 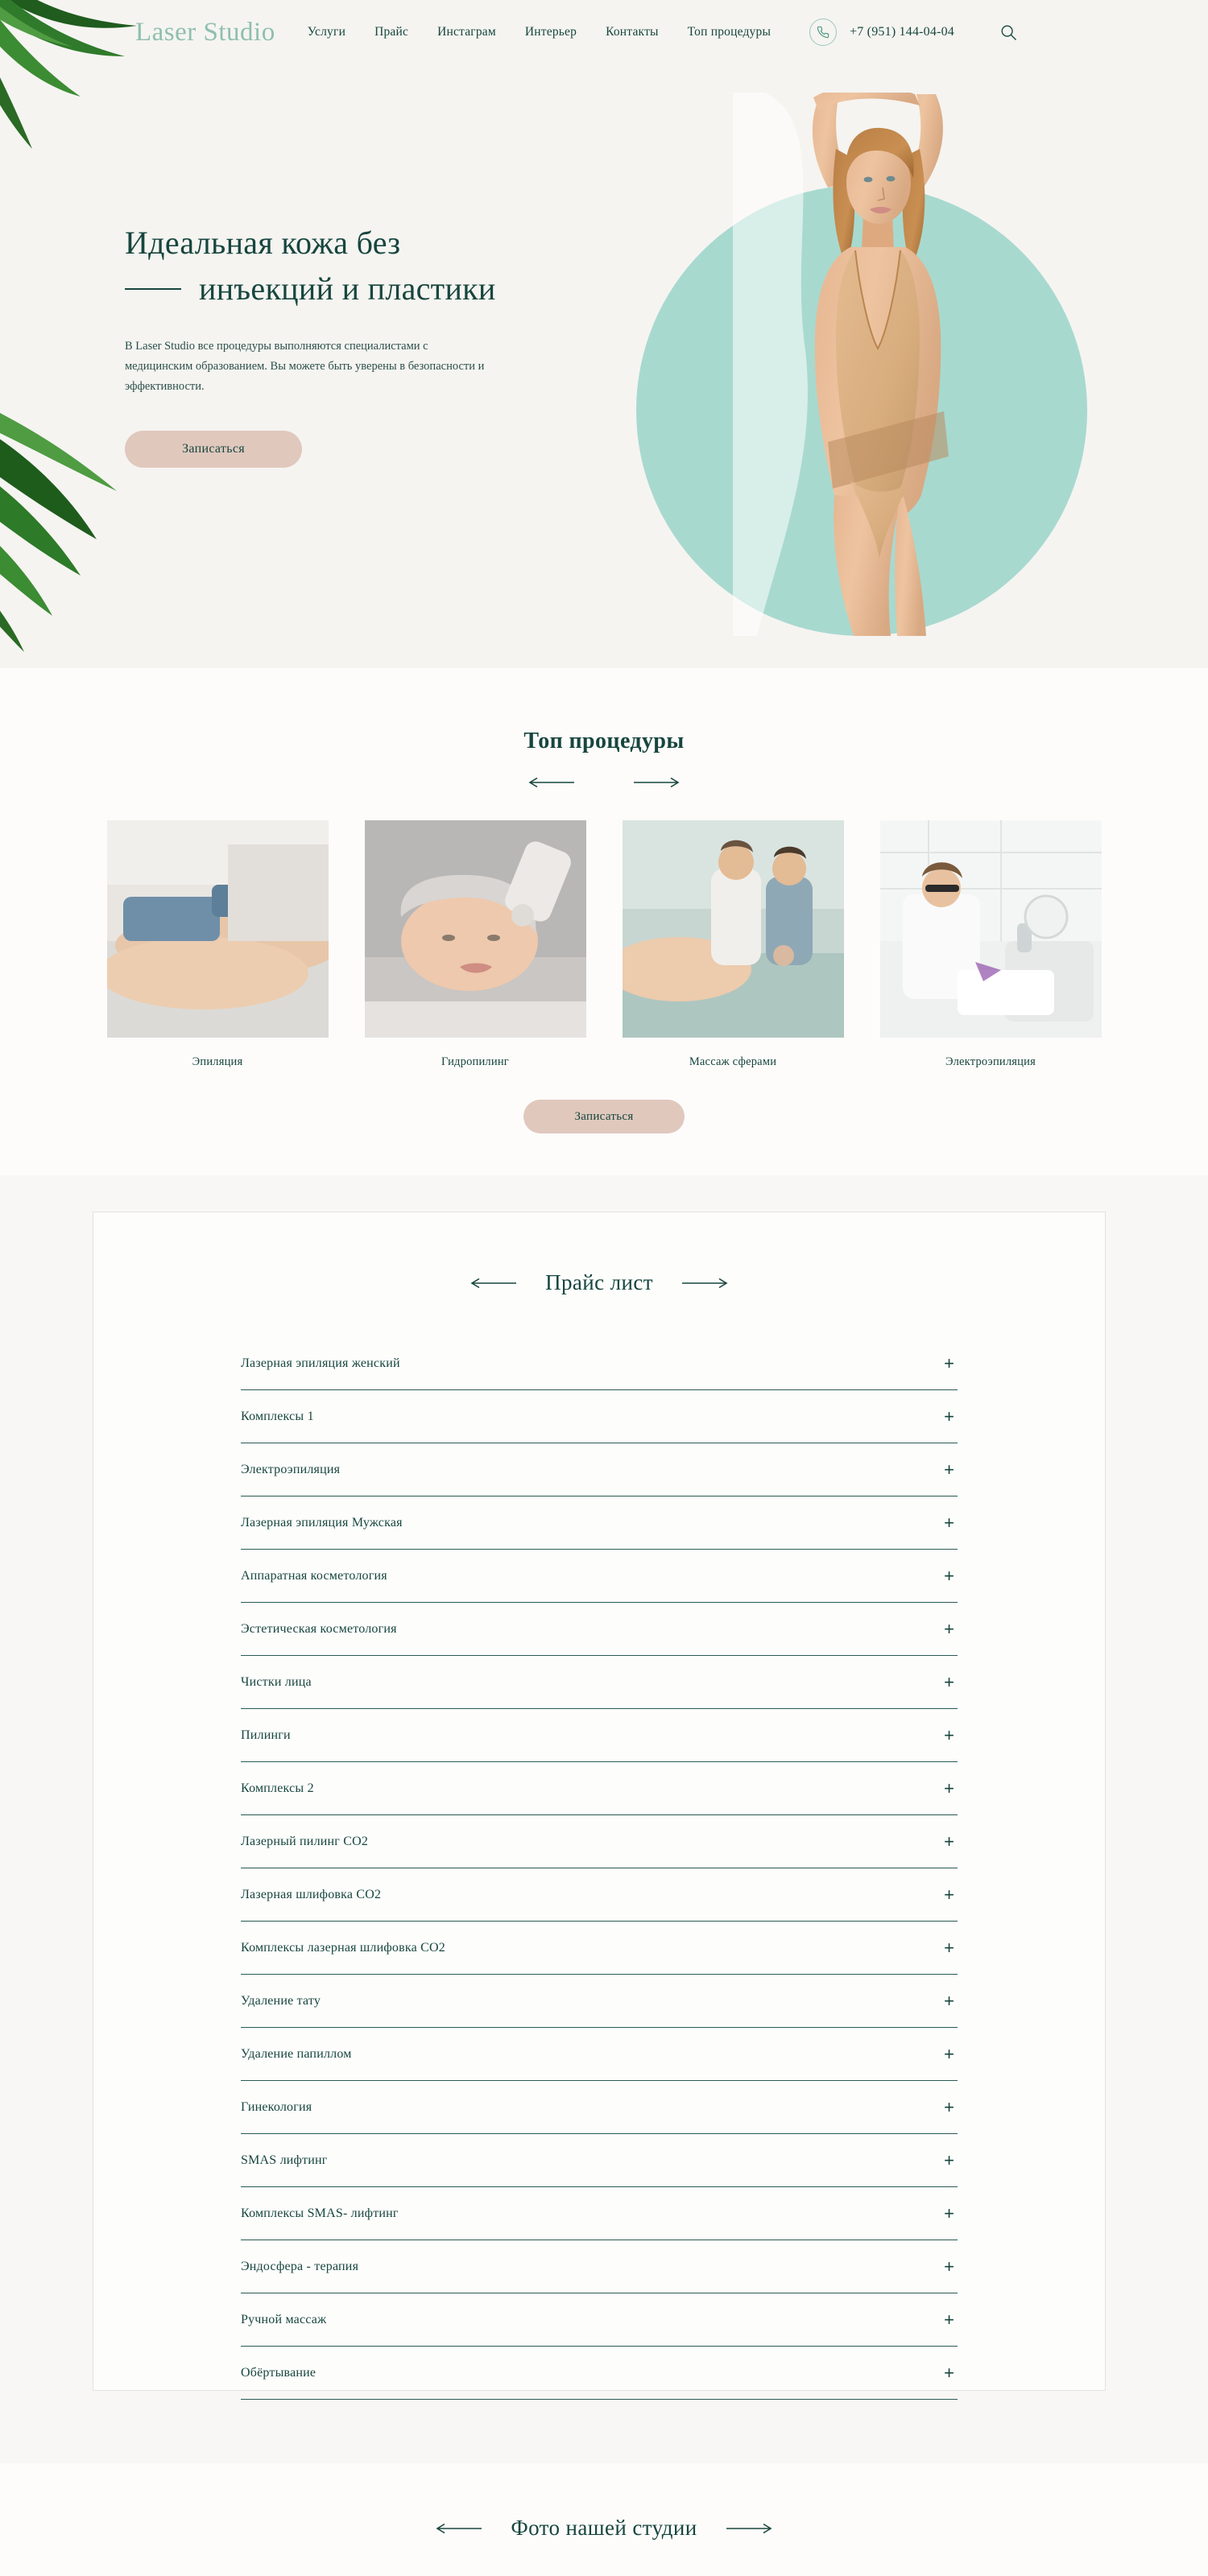 What do you see at coordinates (599, 2001) in the screenshot?
I see `price-accordion-item: Удаление тату +` at bounding box center [599, 2001].